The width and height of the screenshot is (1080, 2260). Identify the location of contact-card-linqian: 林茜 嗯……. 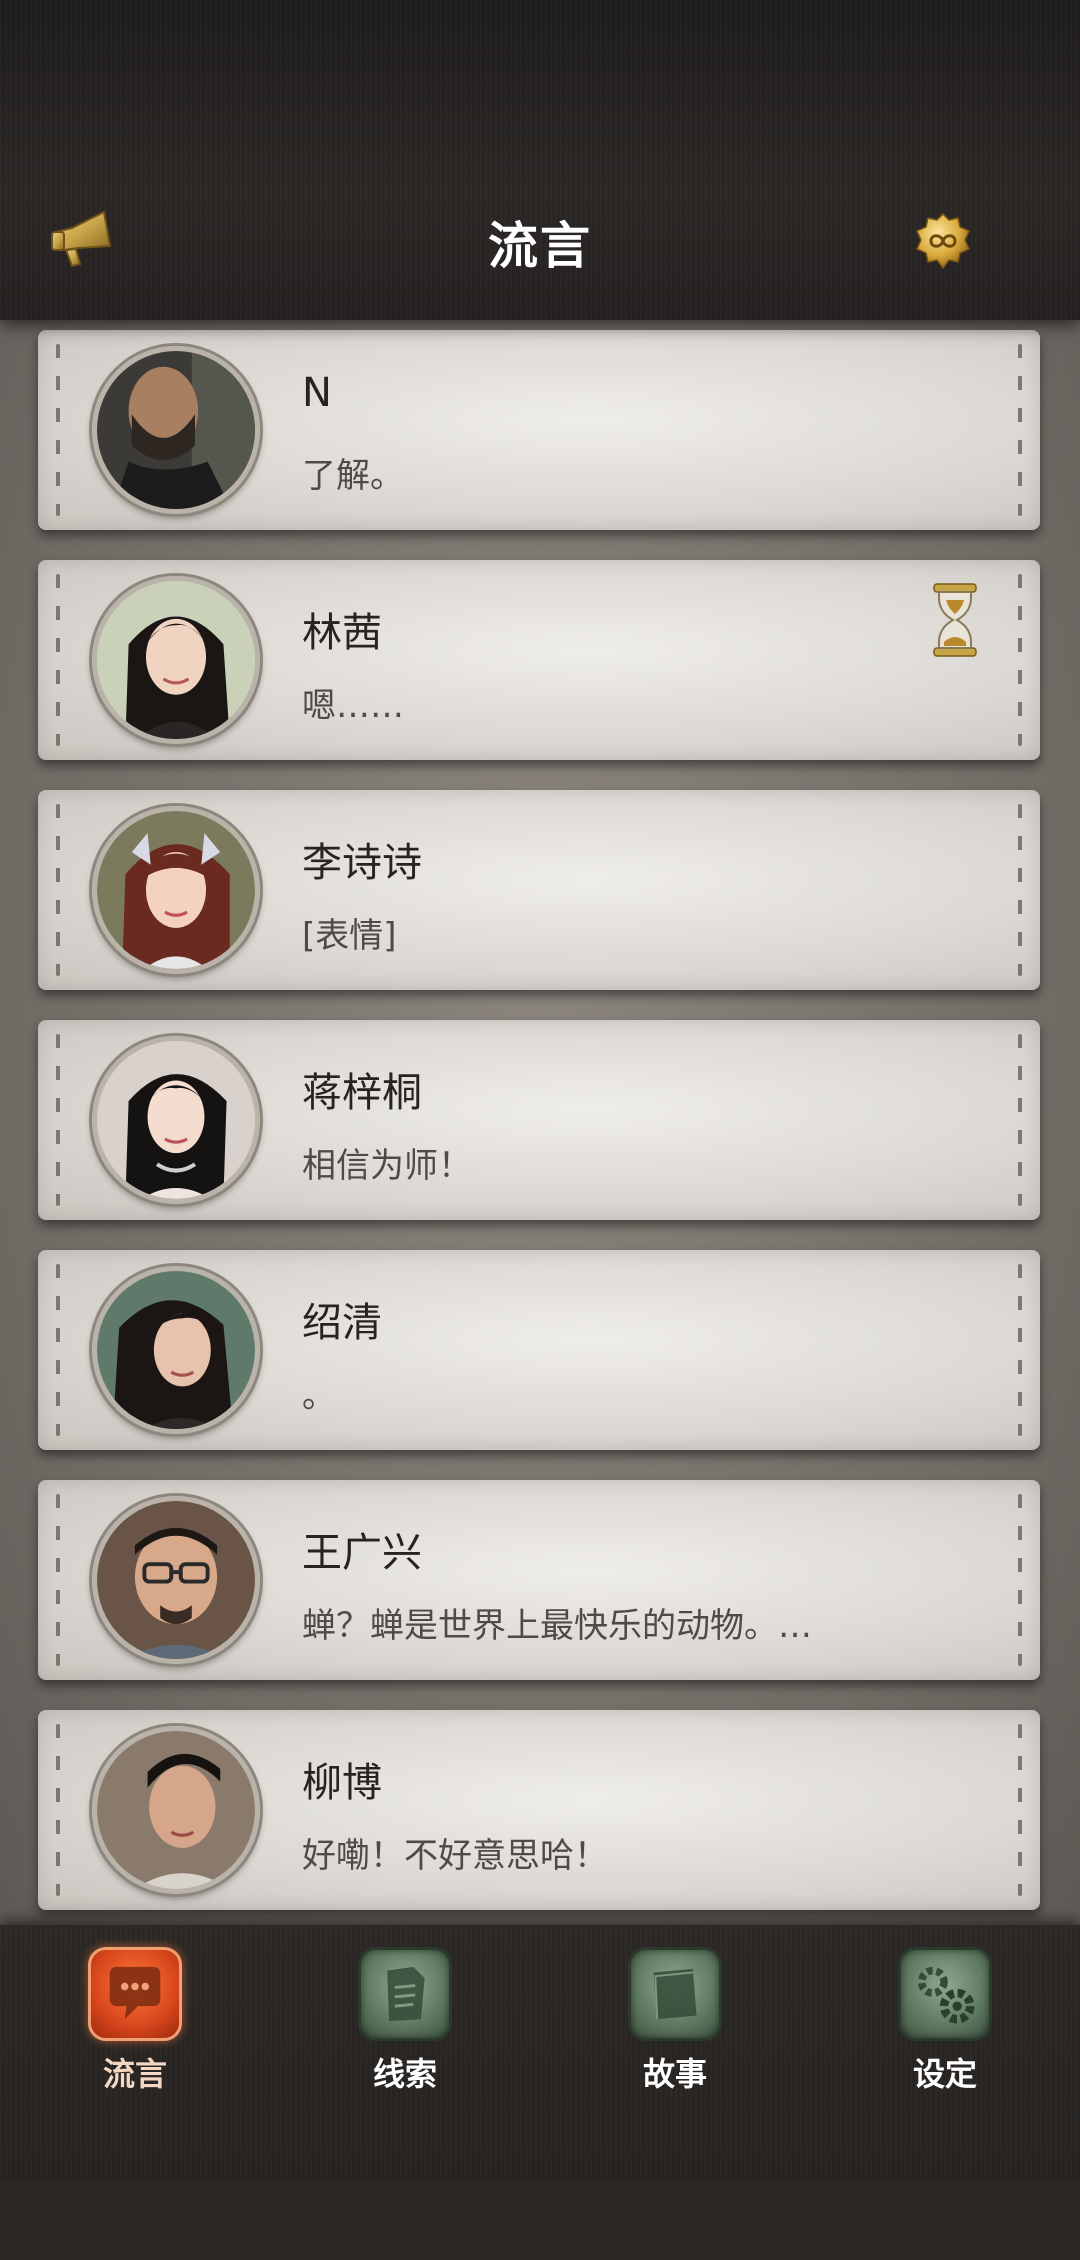
(539, 660).